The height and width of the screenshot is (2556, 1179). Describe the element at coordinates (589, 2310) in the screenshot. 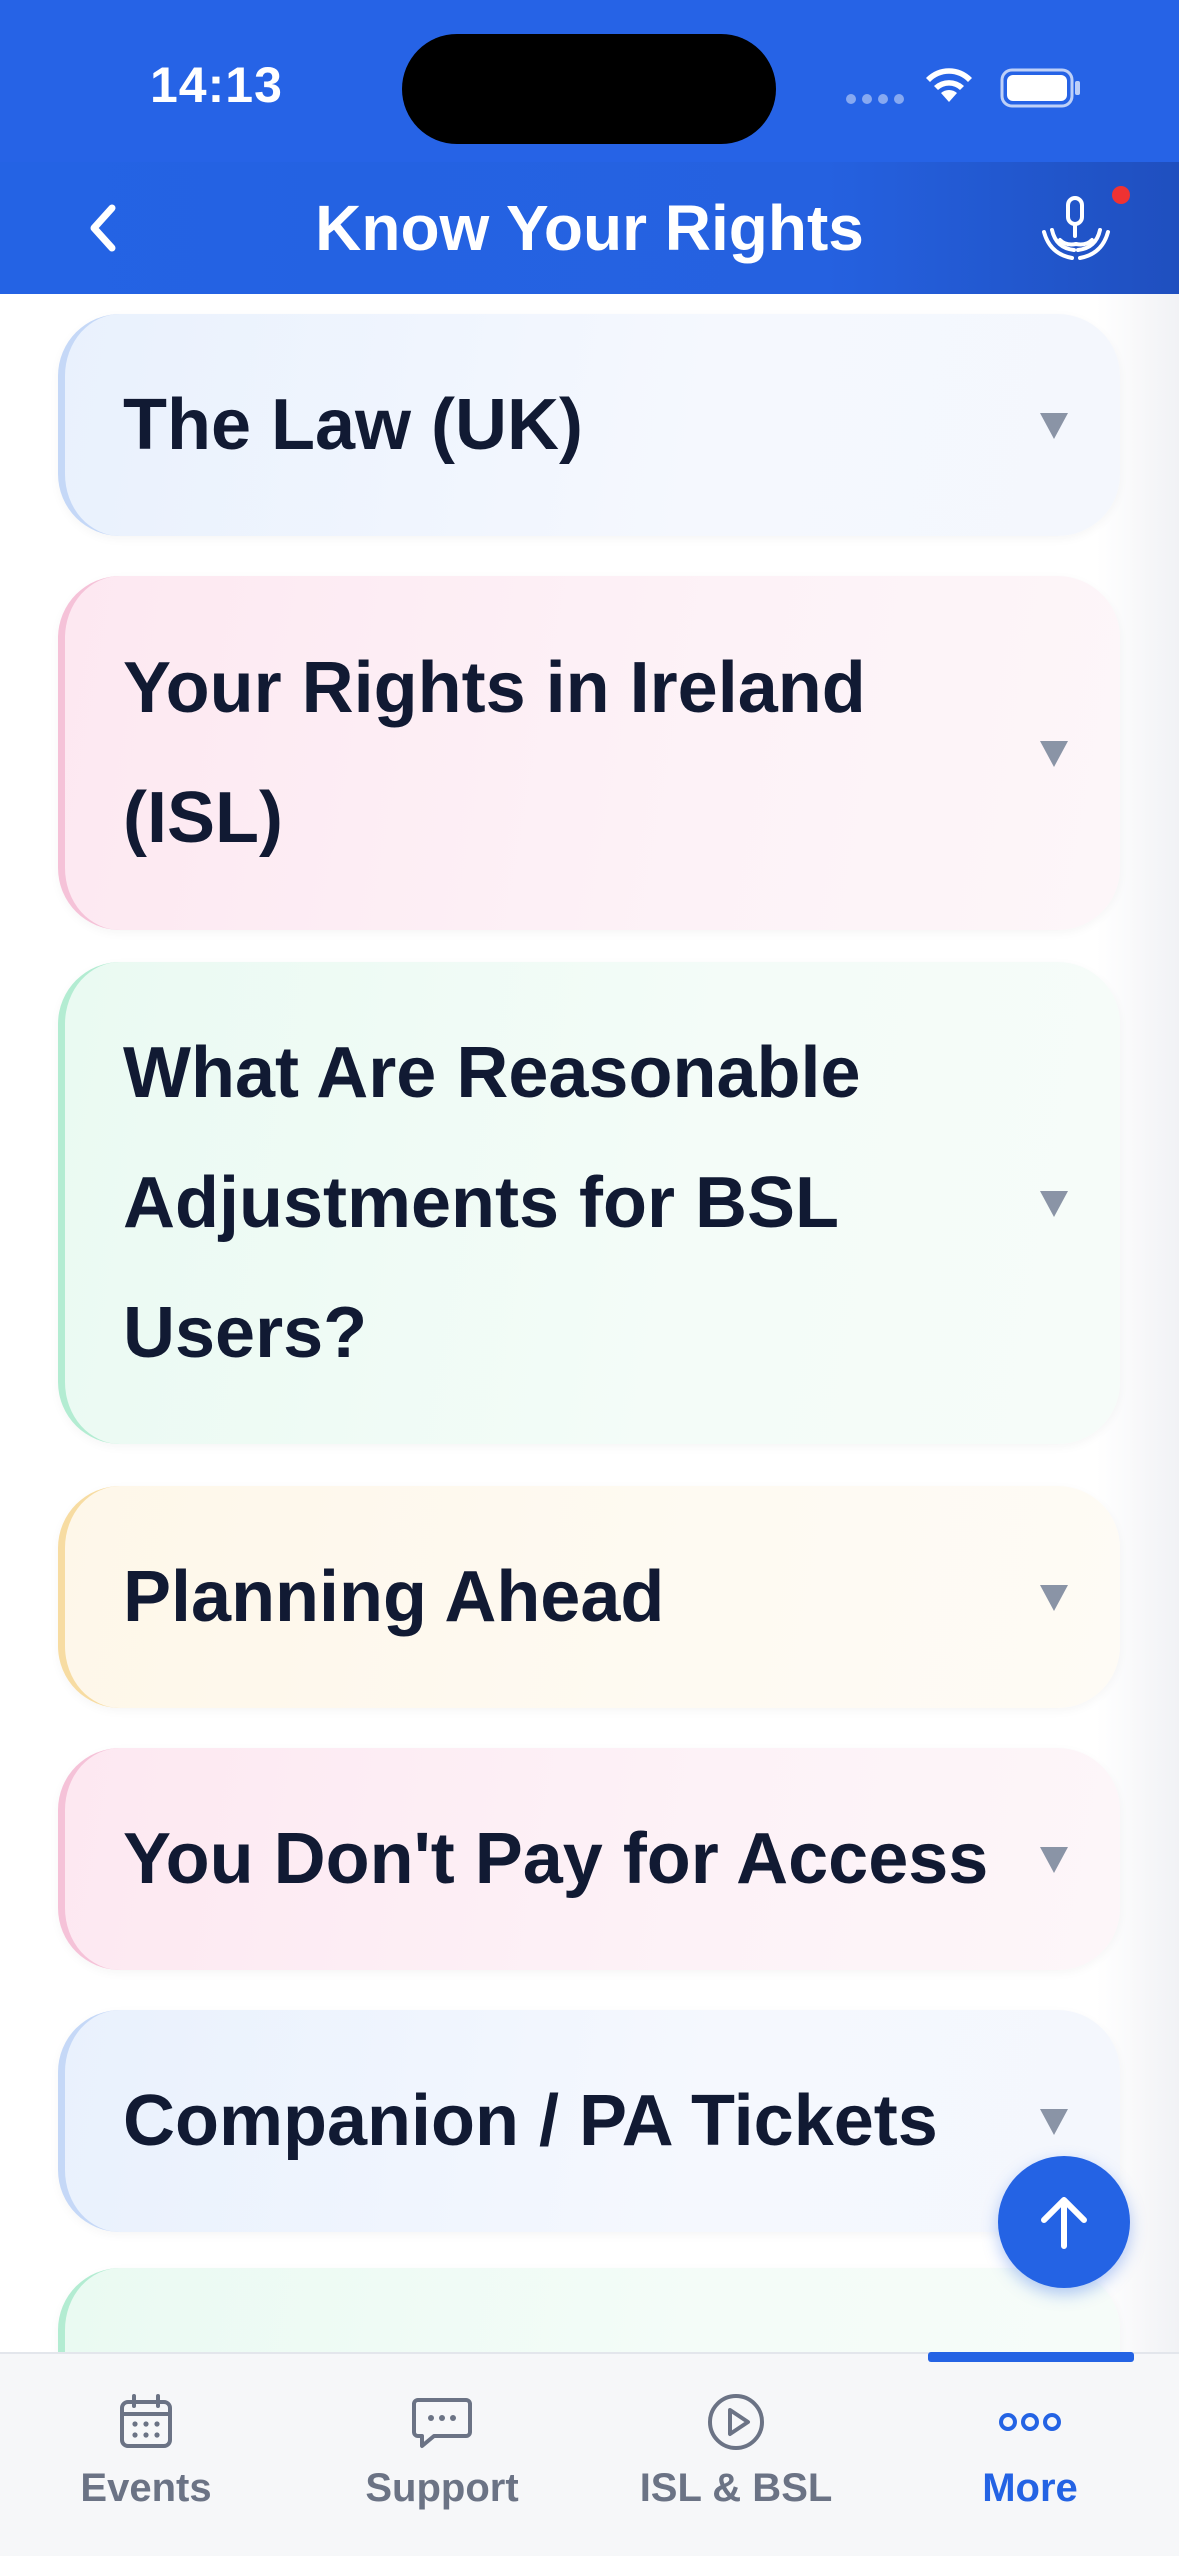

I see `section-next-partial` at that location.